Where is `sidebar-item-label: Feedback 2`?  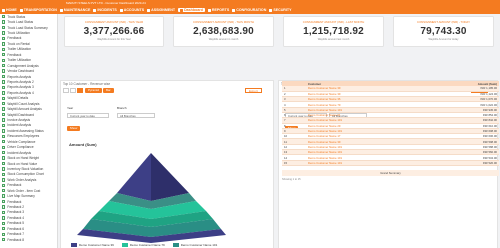
sidebar-item-label: Feedback 2 is located at coordinates (16, 207).